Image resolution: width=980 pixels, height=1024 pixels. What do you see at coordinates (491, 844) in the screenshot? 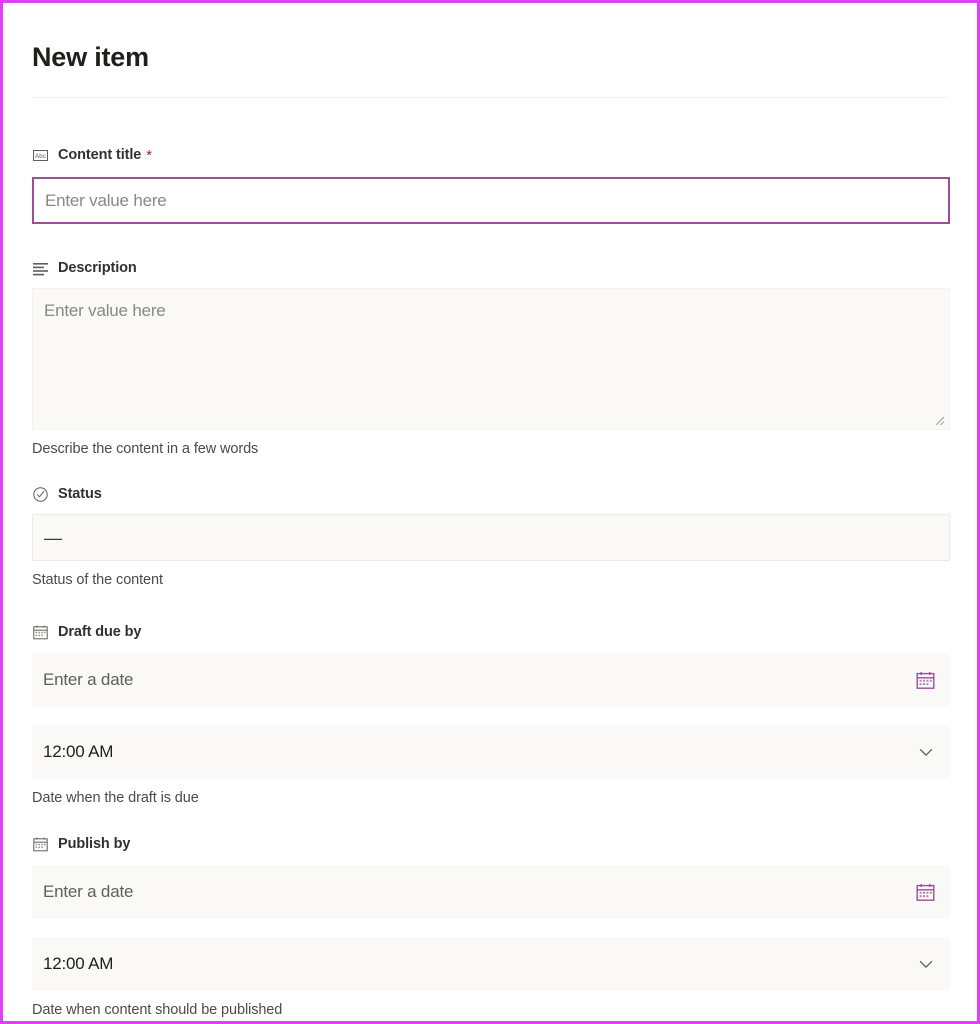
I see `field-label-publish-by: Publish by` at bounding box center [491, 844].